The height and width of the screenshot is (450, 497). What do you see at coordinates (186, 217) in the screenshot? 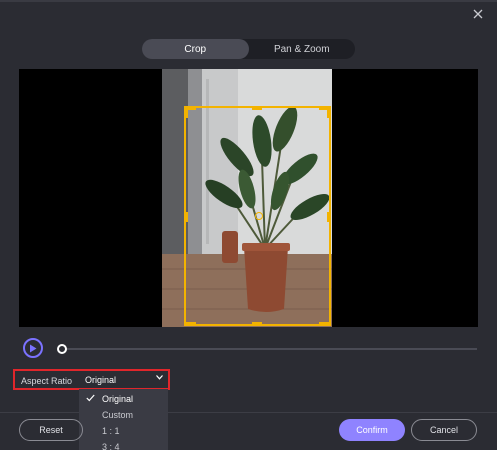
I see `crop-handle-left` at bounding box center [186, 217].